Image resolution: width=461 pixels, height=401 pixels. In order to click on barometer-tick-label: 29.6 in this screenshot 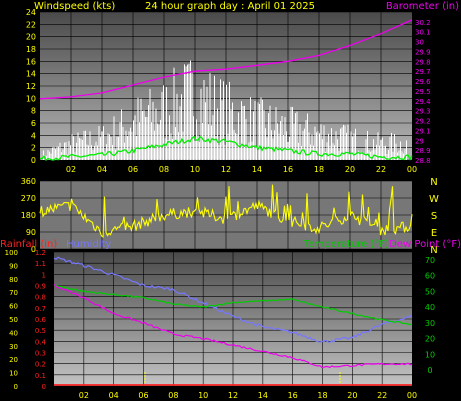, I will do `click(423, 82)`.